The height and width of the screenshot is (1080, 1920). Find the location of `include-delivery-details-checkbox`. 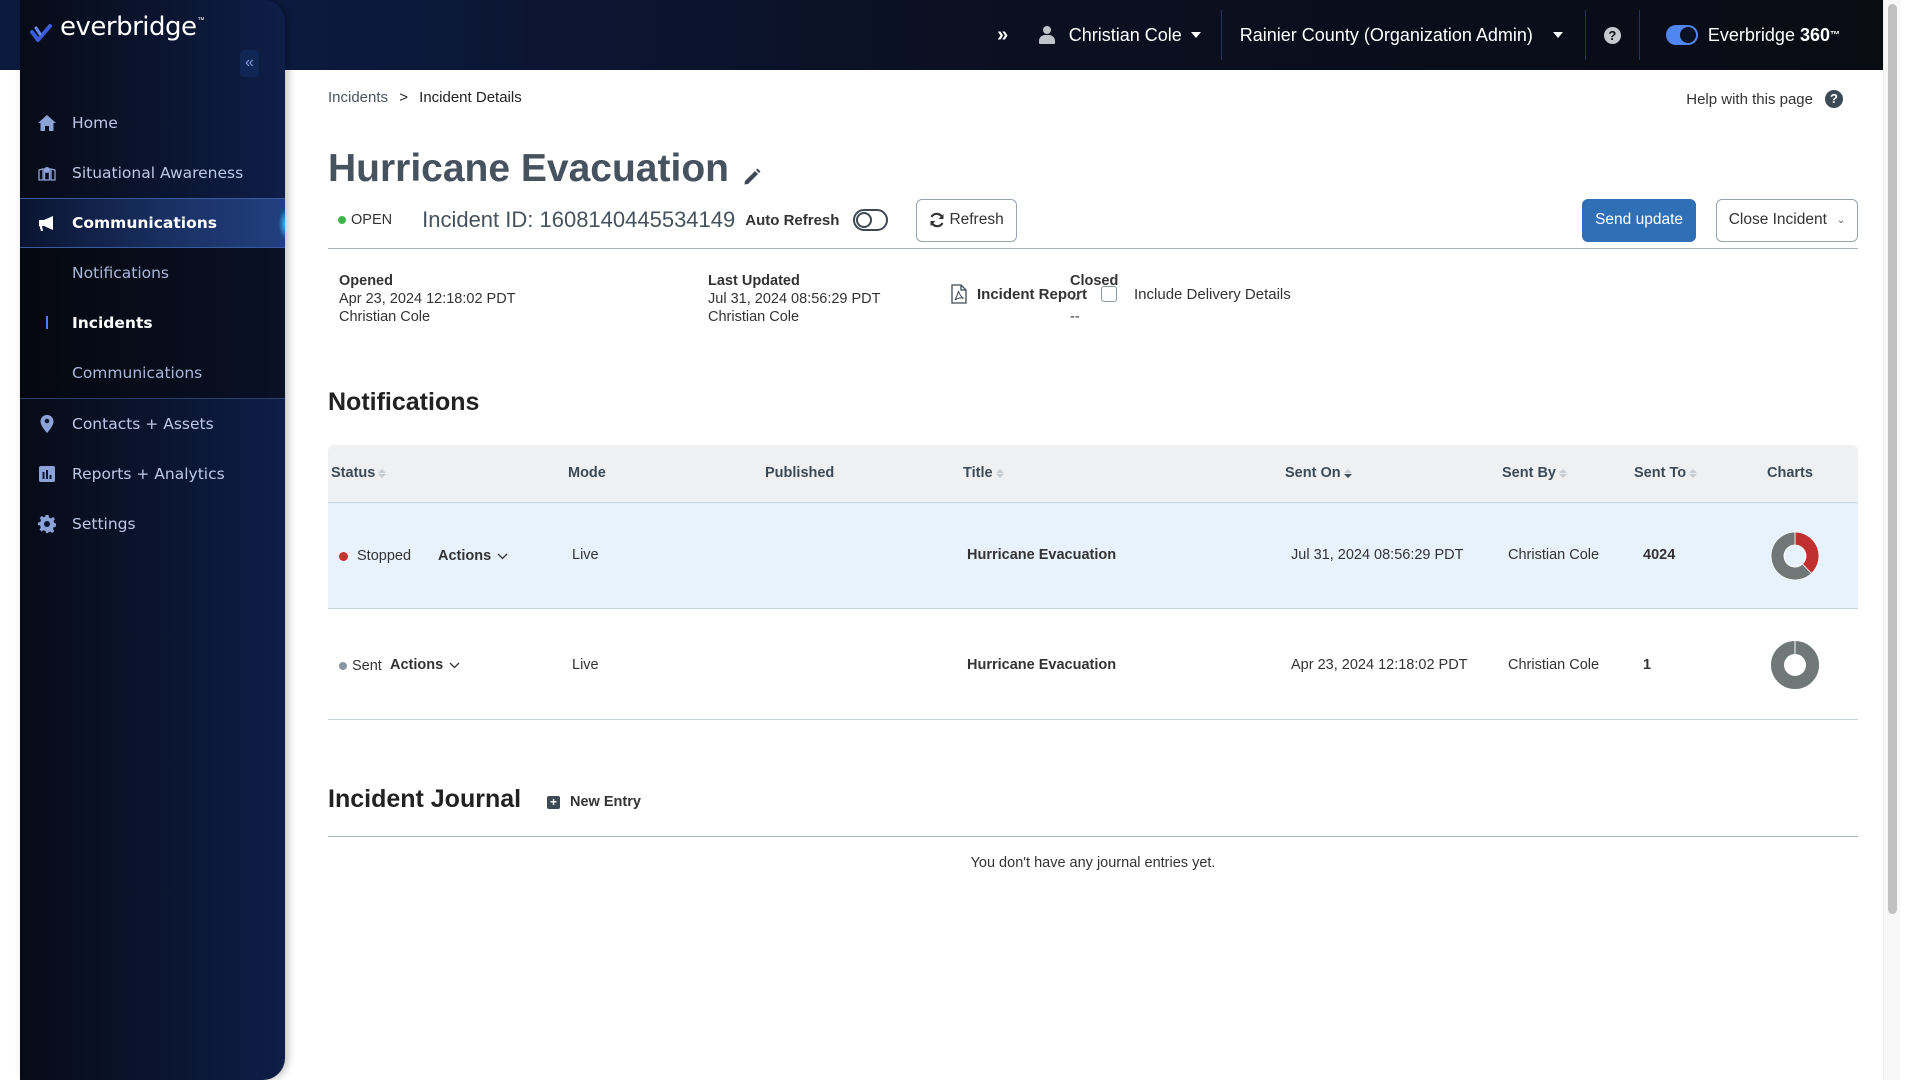

include-delivery-details-checkbox is located at coordinates (1109, 294).